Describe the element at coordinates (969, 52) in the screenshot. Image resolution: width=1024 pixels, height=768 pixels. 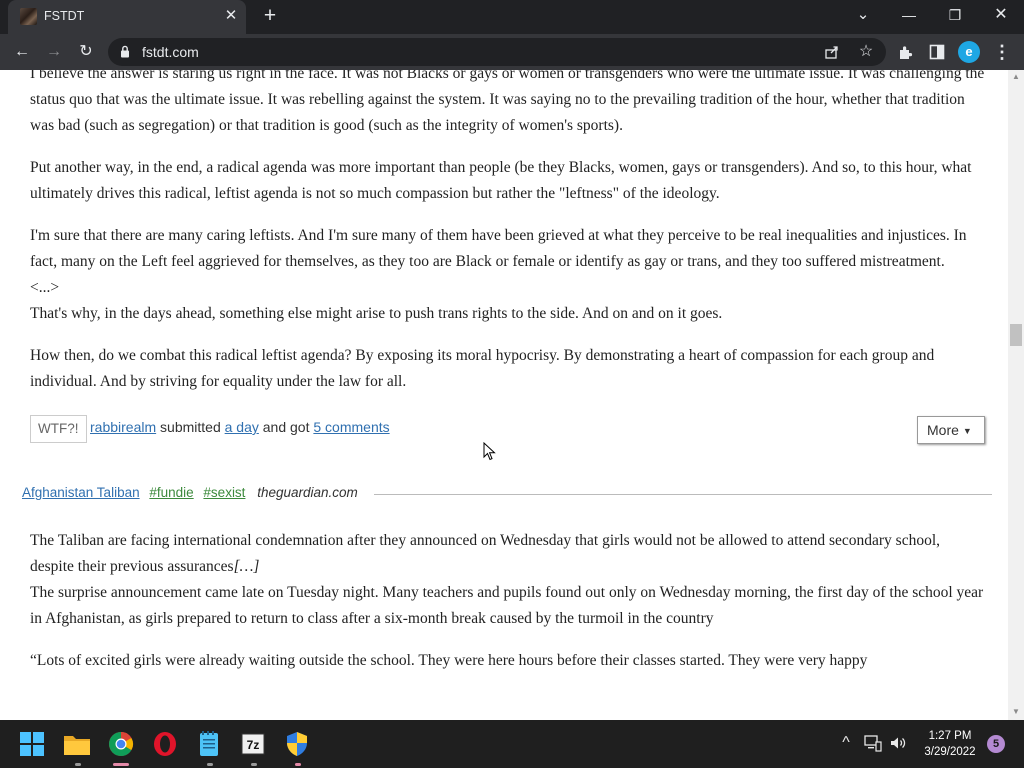
I see `profile-avatar: e` at that location.